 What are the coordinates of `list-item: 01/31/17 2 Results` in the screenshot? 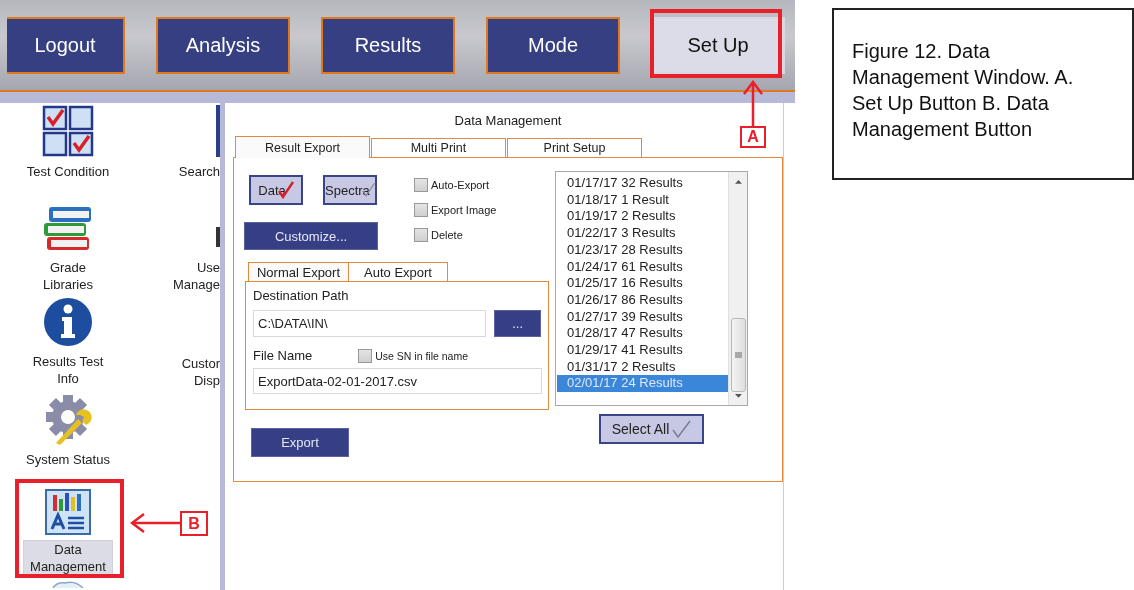 It's located at (642, 367).